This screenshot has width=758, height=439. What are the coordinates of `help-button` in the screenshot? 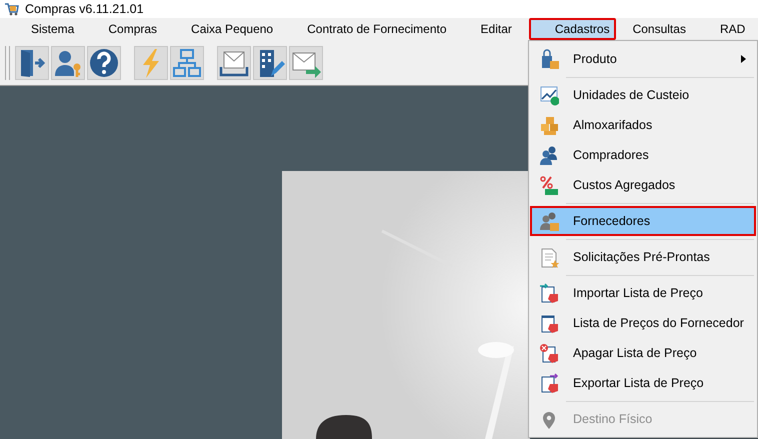 It's located at (104, 63).